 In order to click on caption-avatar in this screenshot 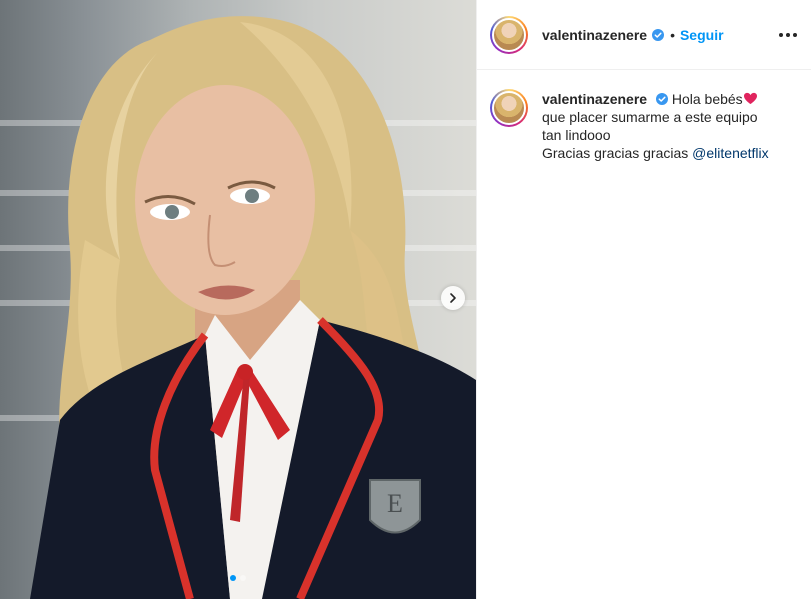, I will do `click(509, 108)`.